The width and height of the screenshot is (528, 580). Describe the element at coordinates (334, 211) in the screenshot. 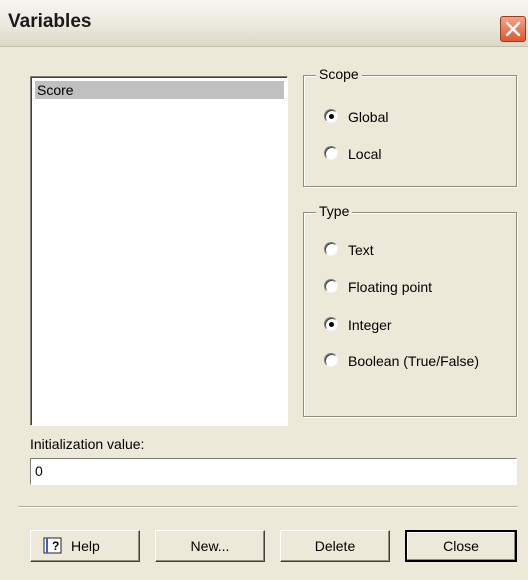

I see `type-group-label: Type` at that location.